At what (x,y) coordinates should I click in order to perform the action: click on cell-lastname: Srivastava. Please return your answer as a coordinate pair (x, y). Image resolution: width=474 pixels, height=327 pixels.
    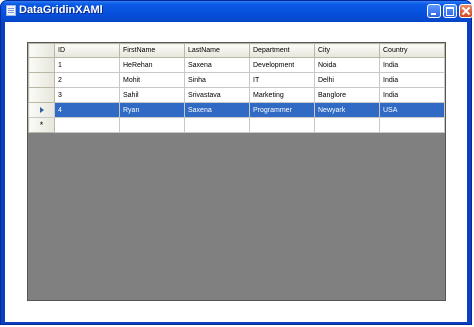
    Looking at the image, I should click on (217, 95).